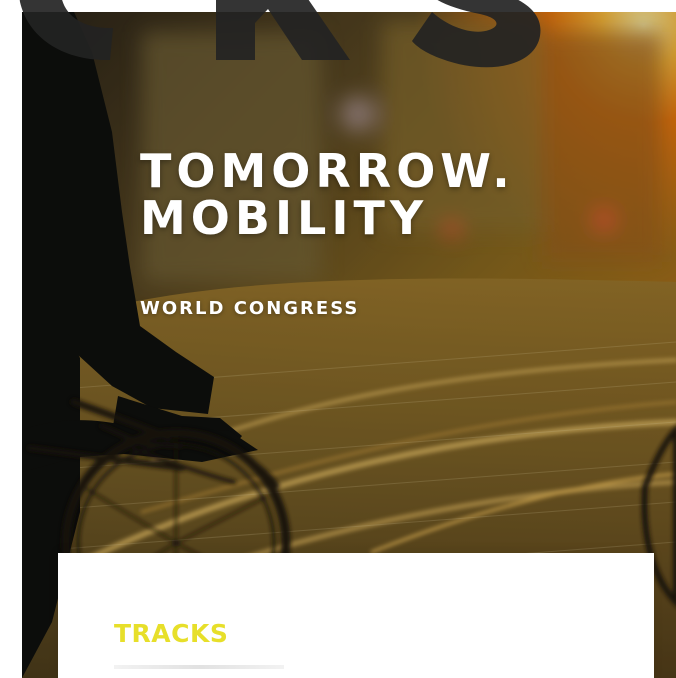  What do you see at coordinates (171, 633) in the screenshot?
I see `tracks-heading: TRACKS` at bounding box center [171, 633].